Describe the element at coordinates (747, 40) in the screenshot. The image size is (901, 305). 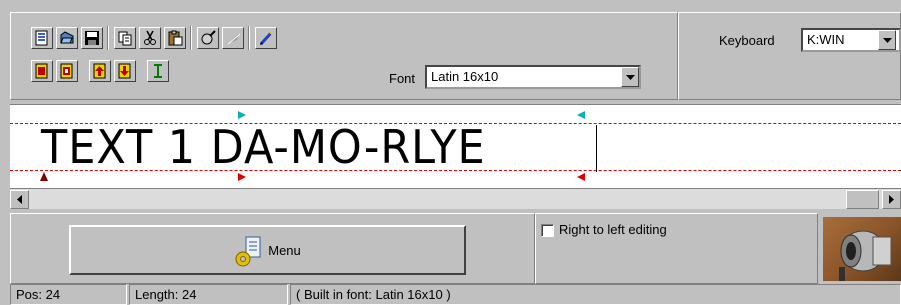
I see `keyboard-label: Keyboard` at that location.